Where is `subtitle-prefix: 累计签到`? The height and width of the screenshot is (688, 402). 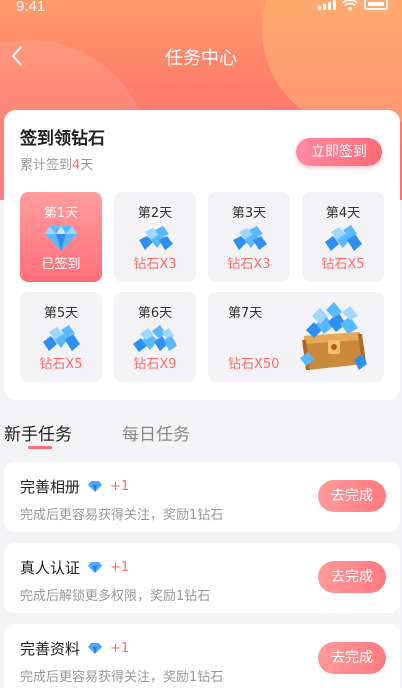
subtitle-prefix: 累计签到 is located at coordinates (46, 165).